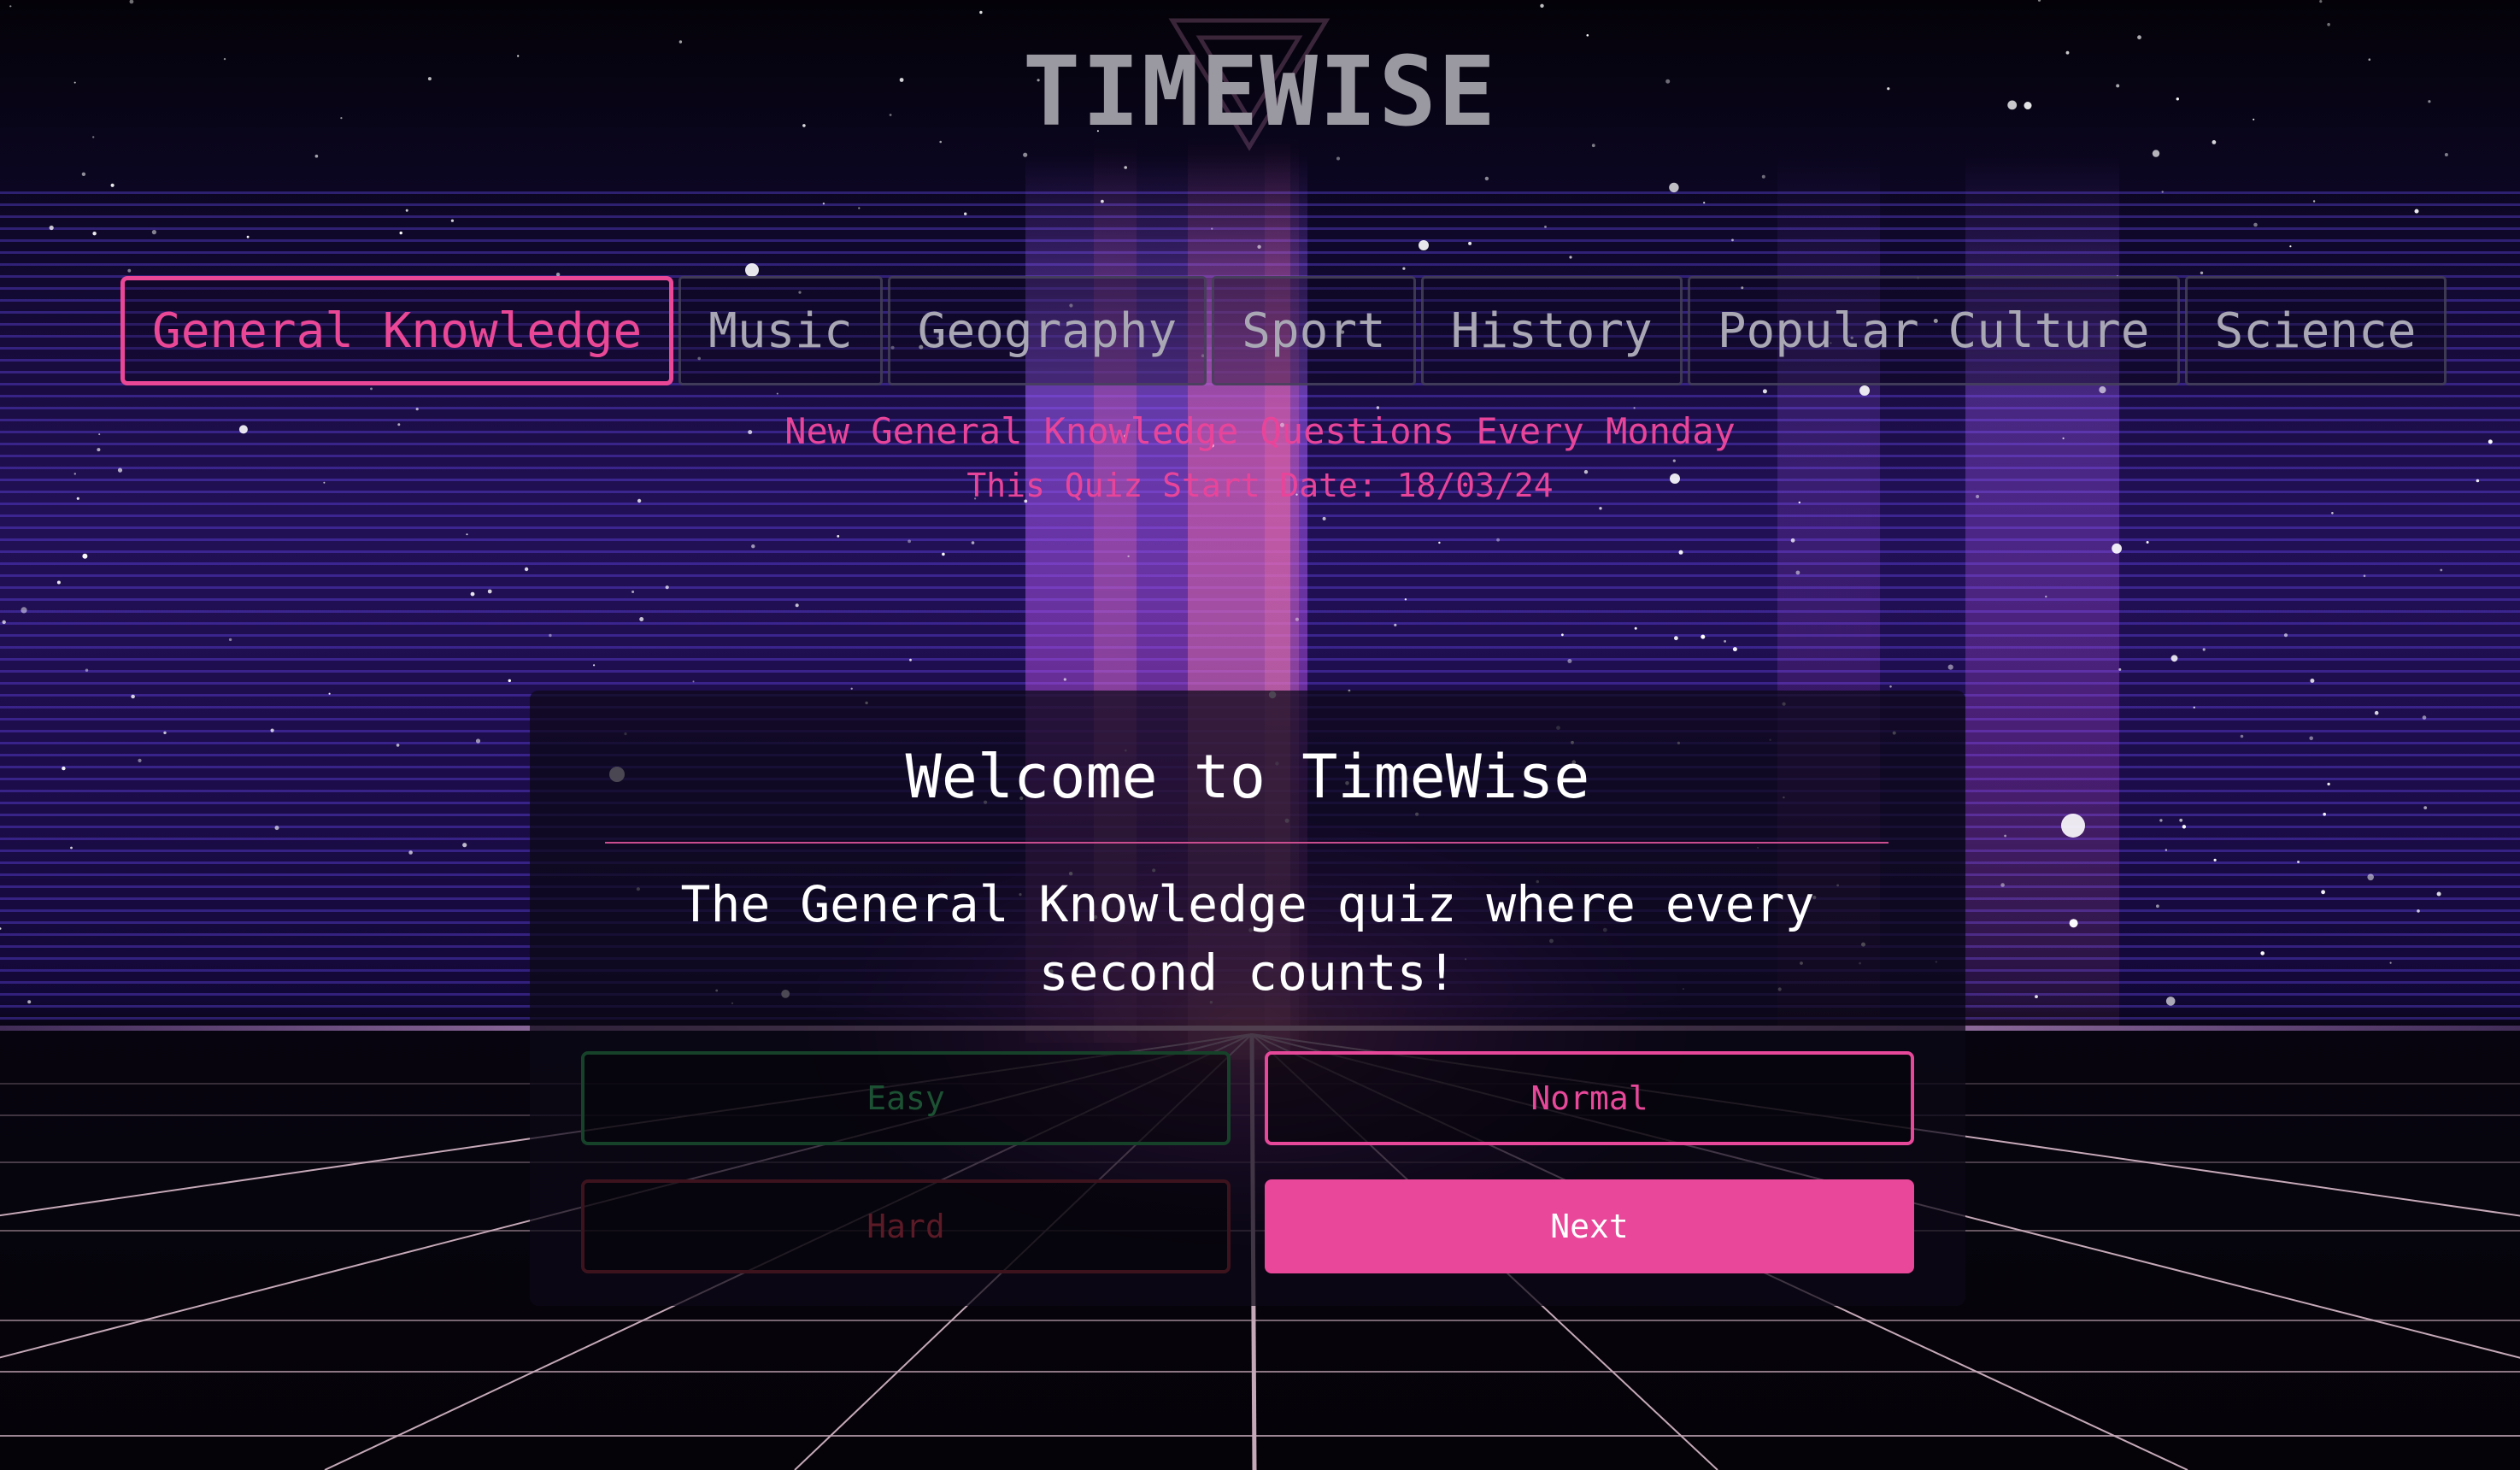  I want to click on app-title: TIMEWISE, so click(1260, 92).